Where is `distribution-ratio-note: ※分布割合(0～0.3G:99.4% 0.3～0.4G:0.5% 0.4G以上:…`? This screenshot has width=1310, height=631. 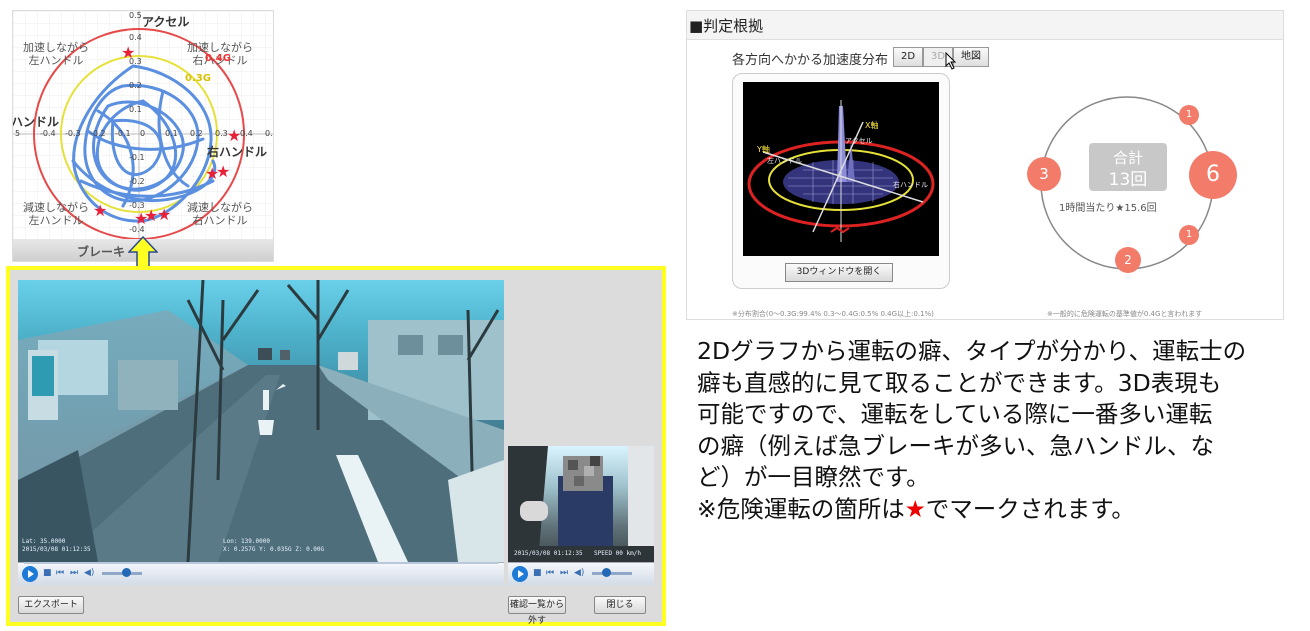 distribution-ratio-note: ※分布割合(0～0.3G:99.4% 0.3～0.4G:0.5% 0.4G以上:… is located at coordinates (833, 314).